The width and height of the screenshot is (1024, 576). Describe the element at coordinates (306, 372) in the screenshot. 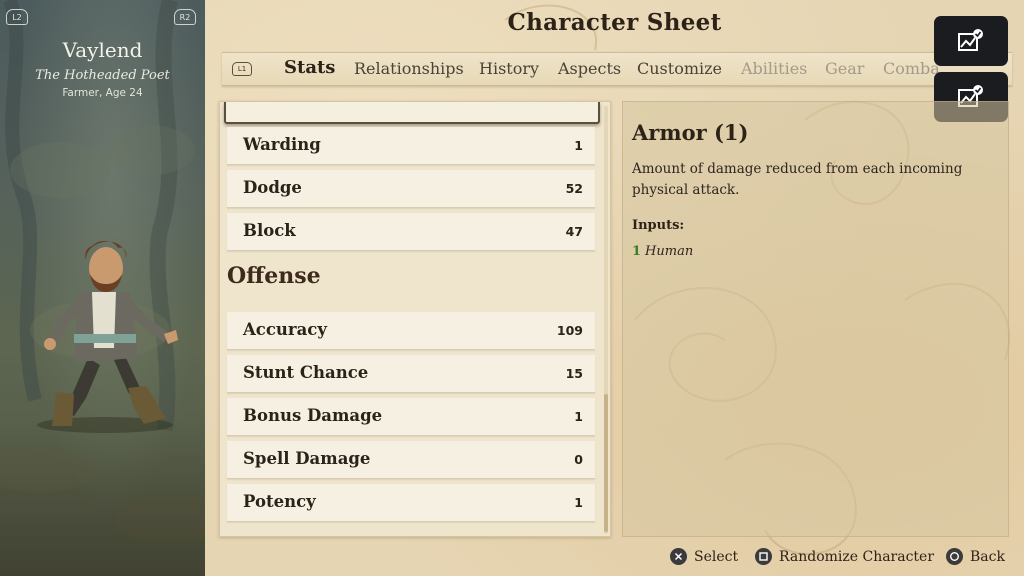

I see `stat-label: Stunt Chance` at that location.